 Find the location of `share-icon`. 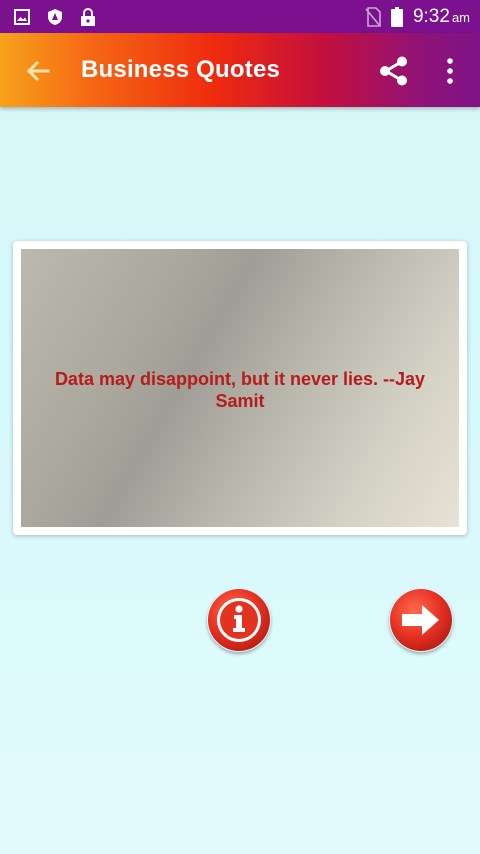

share-icon is located at coordinates (393, 71).